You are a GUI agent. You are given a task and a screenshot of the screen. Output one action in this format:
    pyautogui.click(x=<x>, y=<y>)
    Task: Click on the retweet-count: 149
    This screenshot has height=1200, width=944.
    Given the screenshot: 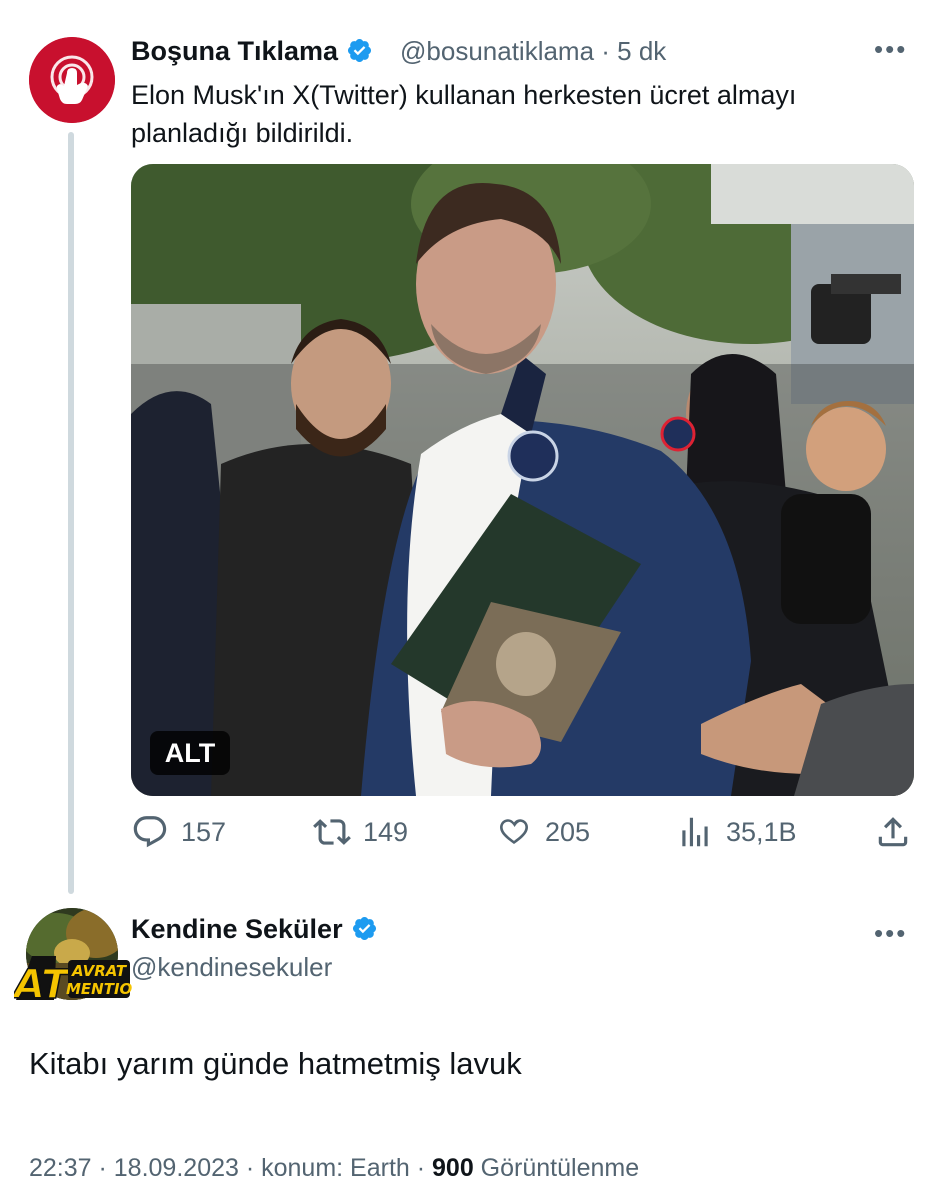 What is the action you would take?
    pyautogui.click(x=386, y=831)
    